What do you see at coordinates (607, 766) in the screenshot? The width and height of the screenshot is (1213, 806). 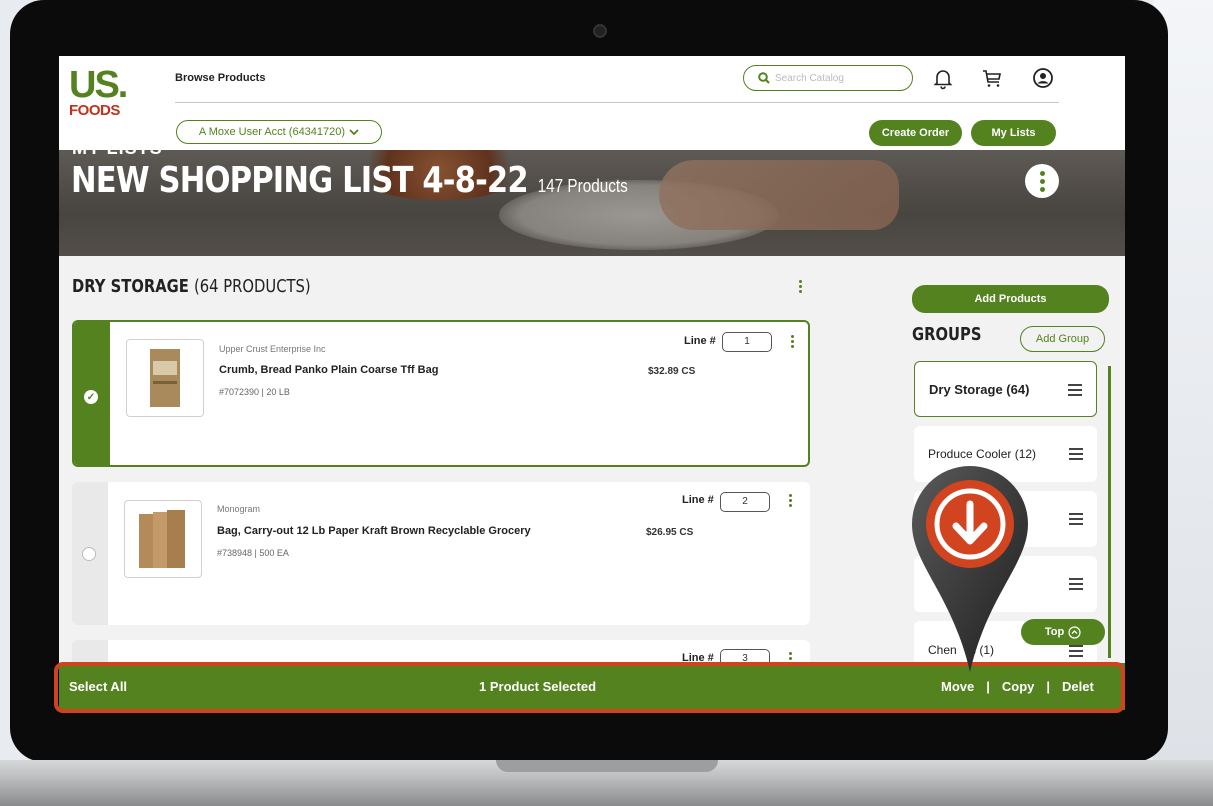 I see `laptop-notch` at bounding box center [607, 766].